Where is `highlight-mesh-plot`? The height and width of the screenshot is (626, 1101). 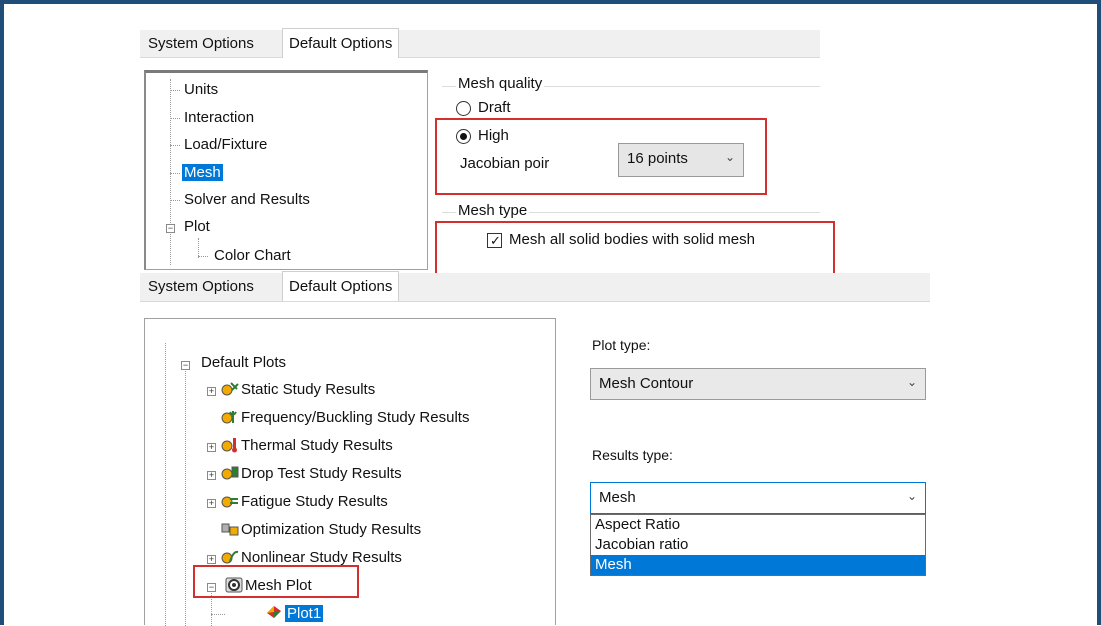
highlight-mesh-plot is located at coordinates (276, 581).